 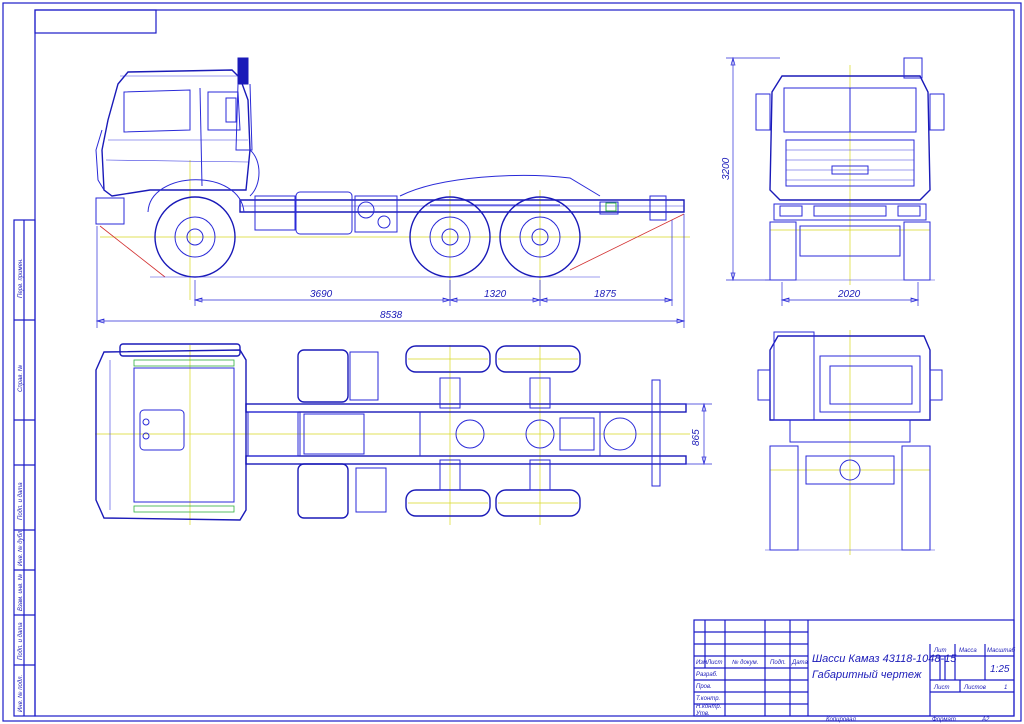 I want to click on dim-track-width: 2020, so click(x=849, y=294).